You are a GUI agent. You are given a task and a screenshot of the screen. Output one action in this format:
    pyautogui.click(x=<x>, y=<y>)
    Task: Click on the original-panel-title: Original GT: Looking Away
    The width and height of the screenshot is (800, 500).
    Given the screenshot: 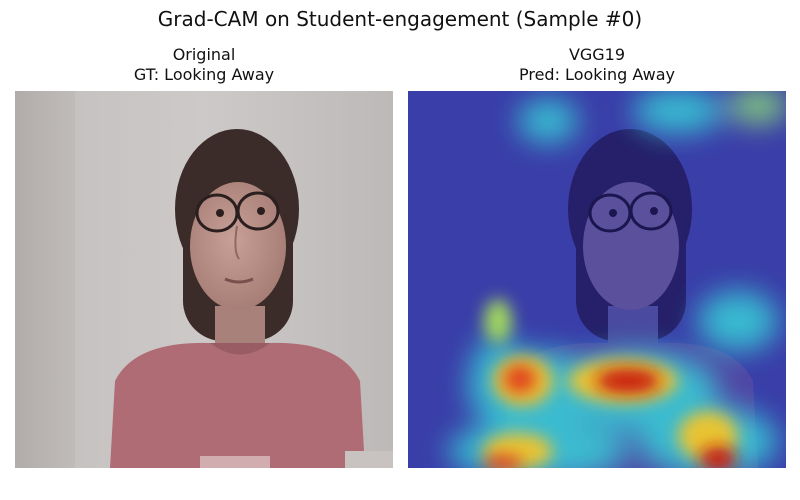 What is the action you would take?
    pyautogui.click(x=204, y=67)
    